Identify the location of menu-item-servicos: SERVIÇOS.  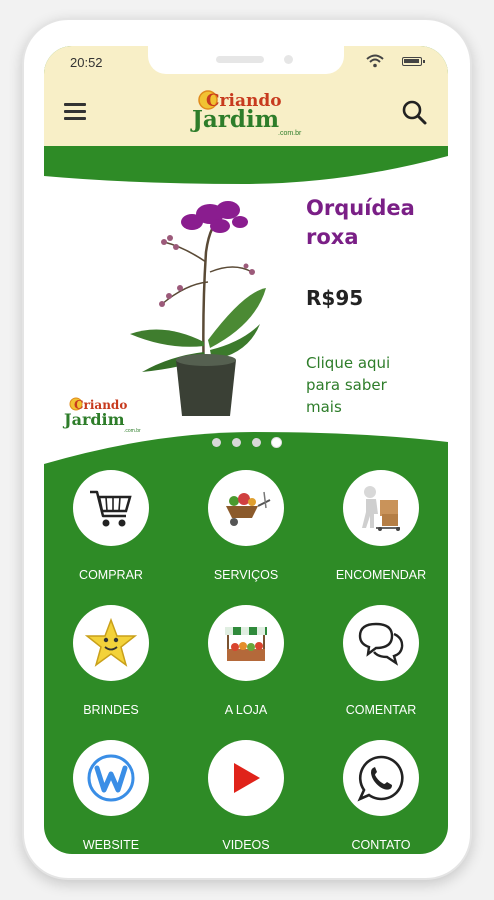
(246, 537).